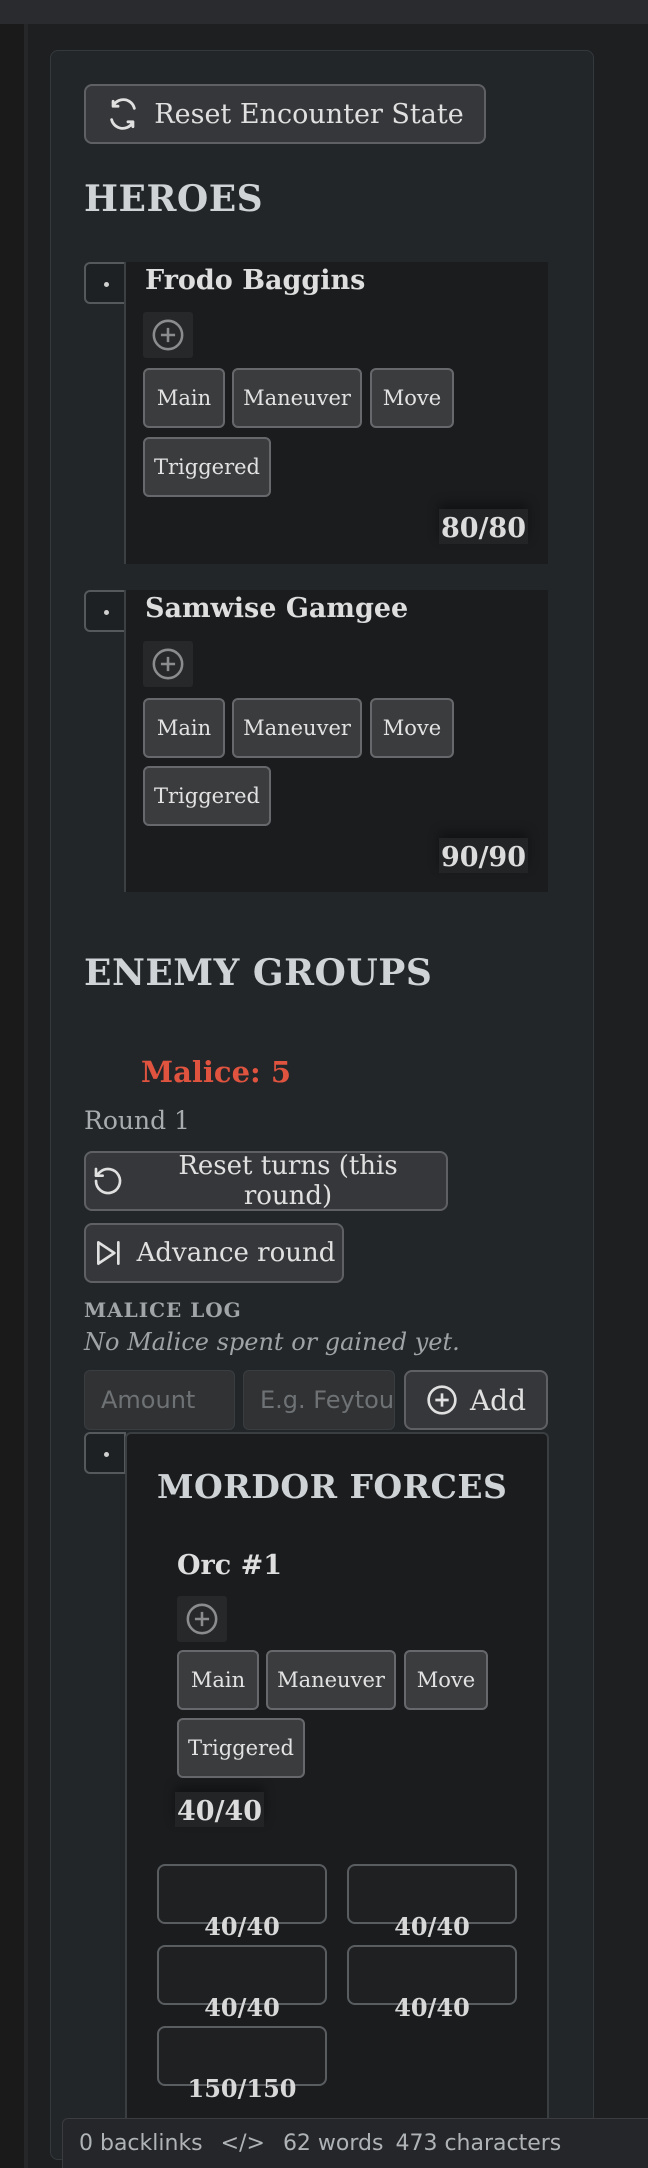  Describe the element at coordinates (137, 1120) in the screenshot. I see `round-indicator: Round 1` at that location.